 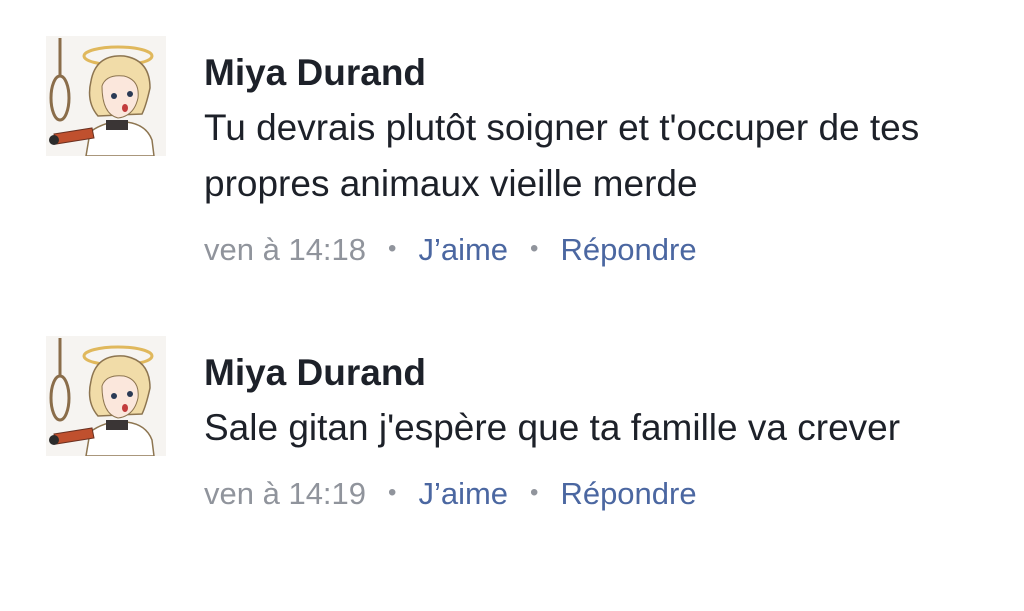 I want to click on comment-timestamp: ven à 14:19, so click(x=285, y=493).